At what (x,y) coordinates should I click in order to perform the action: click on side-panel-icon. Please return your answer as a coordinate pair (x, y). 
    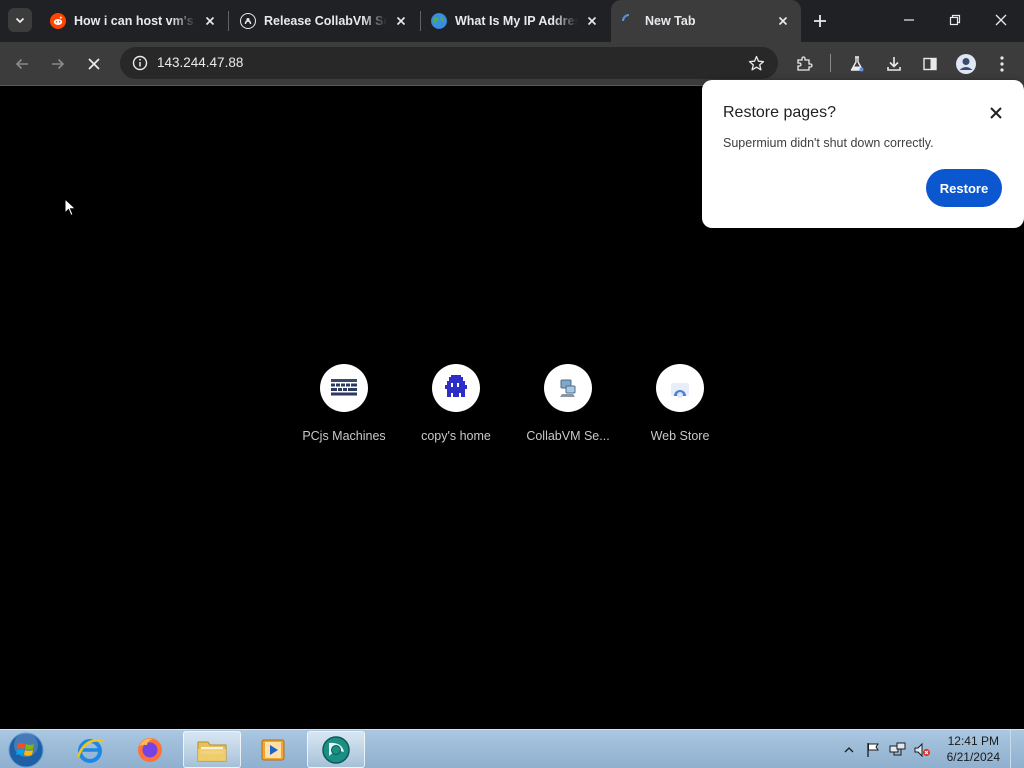
    Looking at the image, I should click on (930, 64).